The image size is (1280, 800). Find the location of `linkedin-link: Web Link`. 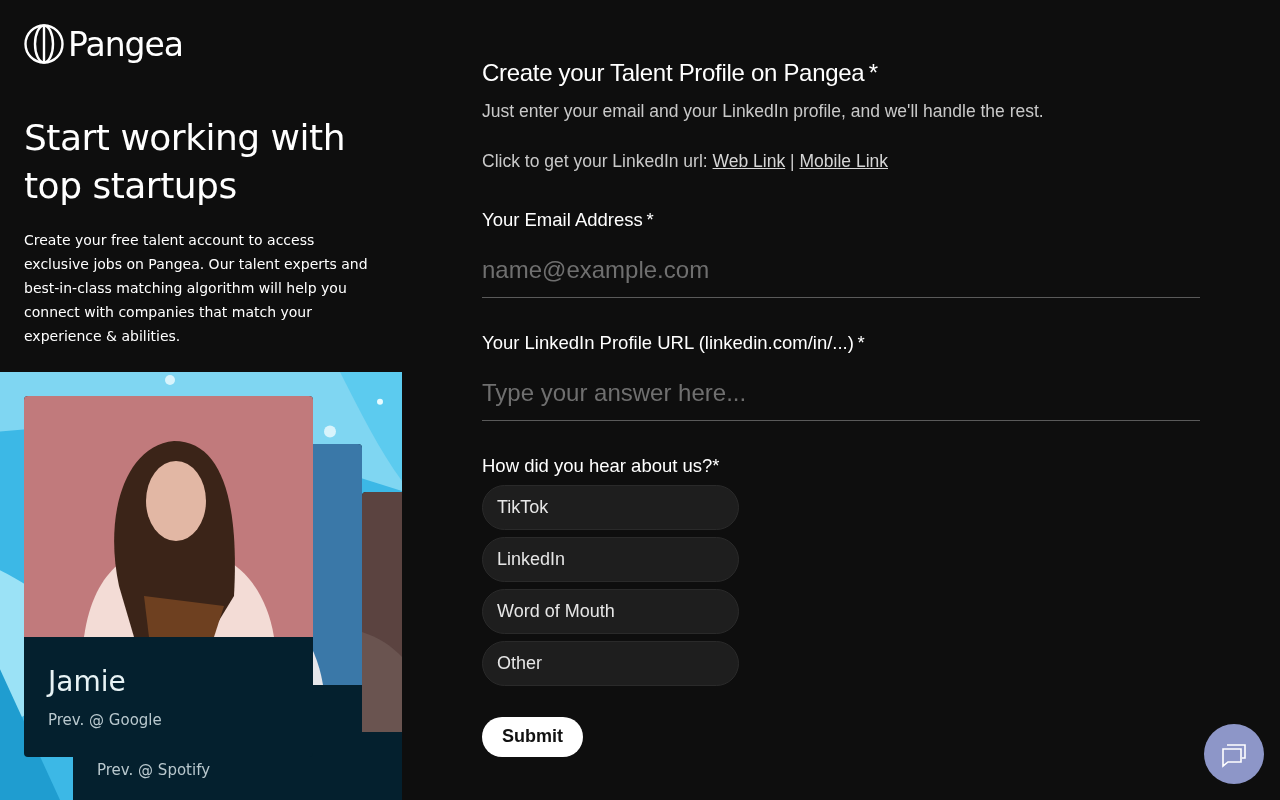

linkedin-link: Web Link is located at coordinates (749, 161).